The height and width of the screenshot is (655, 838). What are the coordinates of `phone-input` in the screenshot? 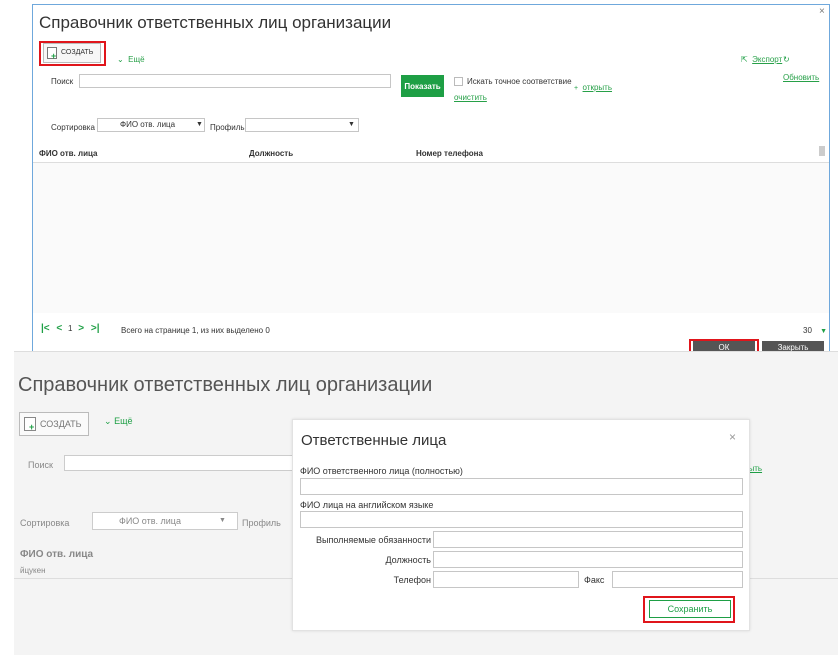 It's located at (506, 579).